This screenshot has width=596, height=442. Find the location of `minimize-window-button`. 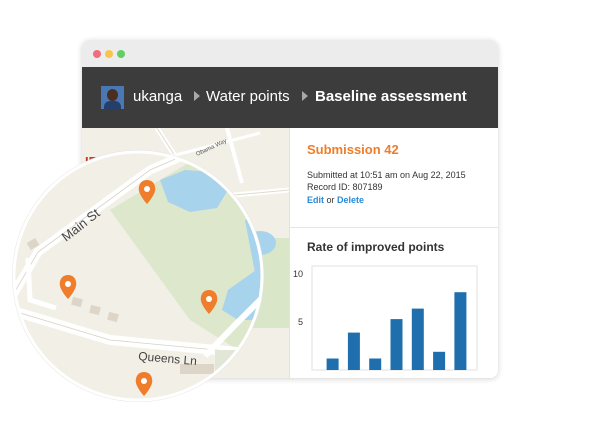

minimize-window-button is located at coordinates (109, 54).